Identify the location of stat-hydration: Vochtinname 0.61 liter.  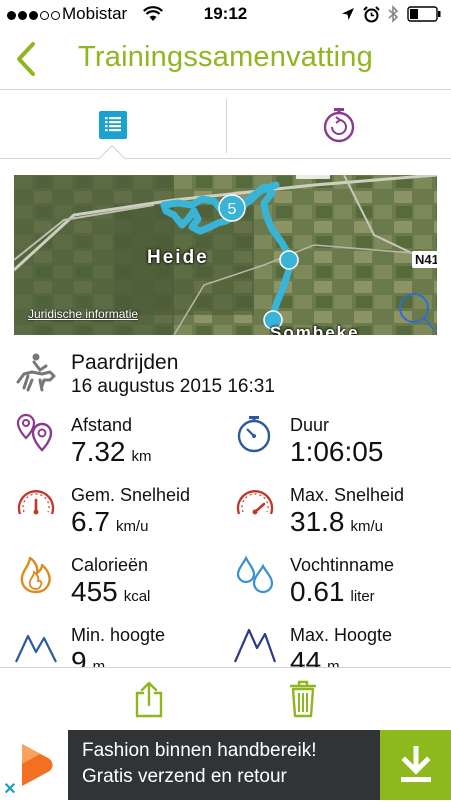
(340, 585).